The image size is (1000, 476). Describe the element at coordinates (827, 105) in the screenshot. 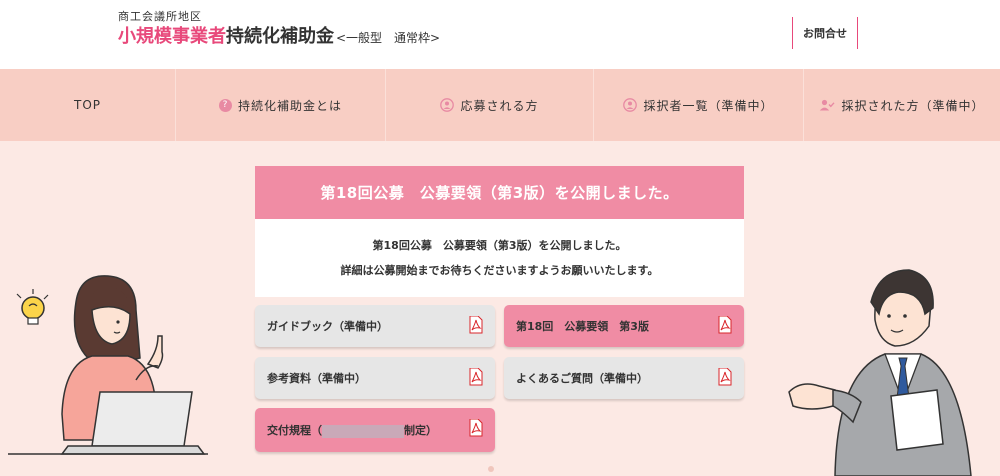

I see `user-check-icon` at that location.